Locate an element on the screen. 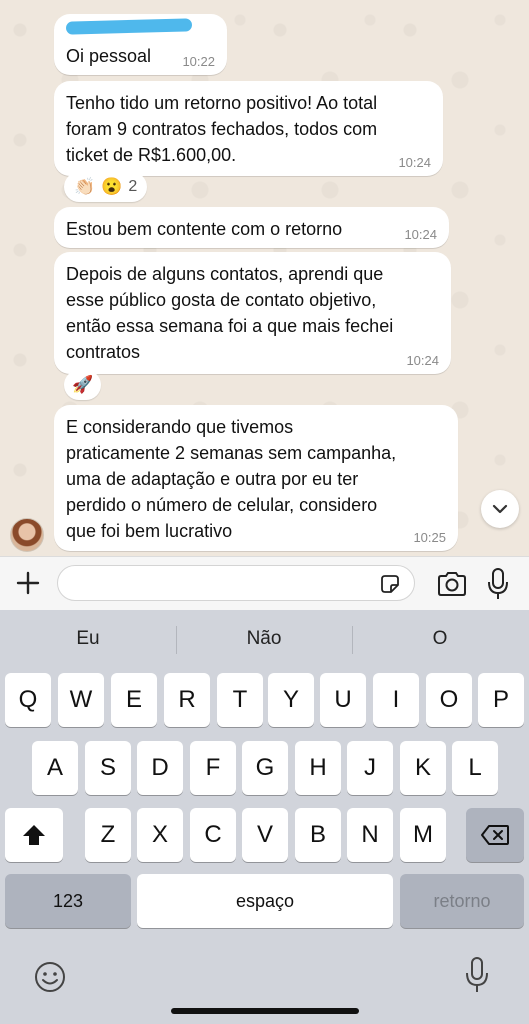 The height and width of the screenshot is (1024, 529). chevron-down-icon is located at coordinates (500, 509).